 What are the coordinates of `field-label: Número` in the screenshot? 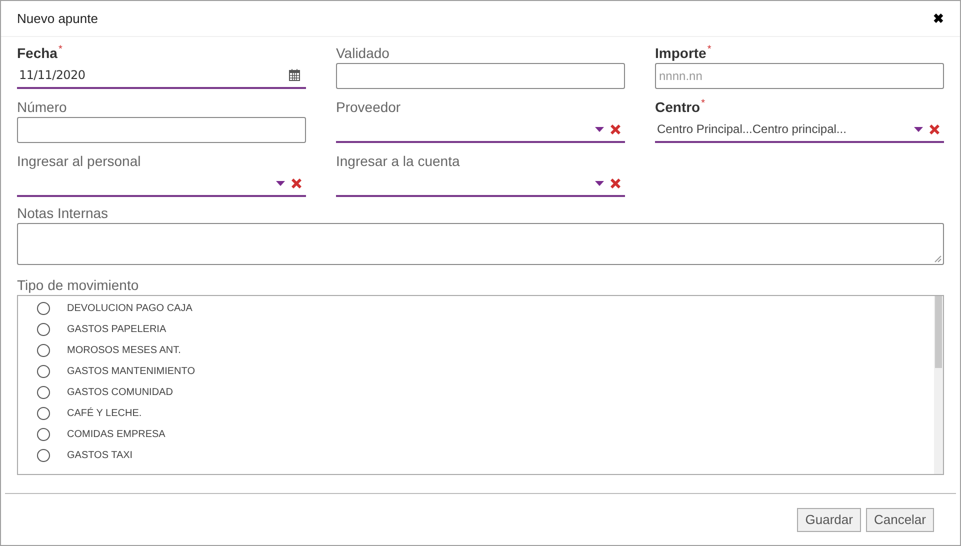 It's located at (42, 107).